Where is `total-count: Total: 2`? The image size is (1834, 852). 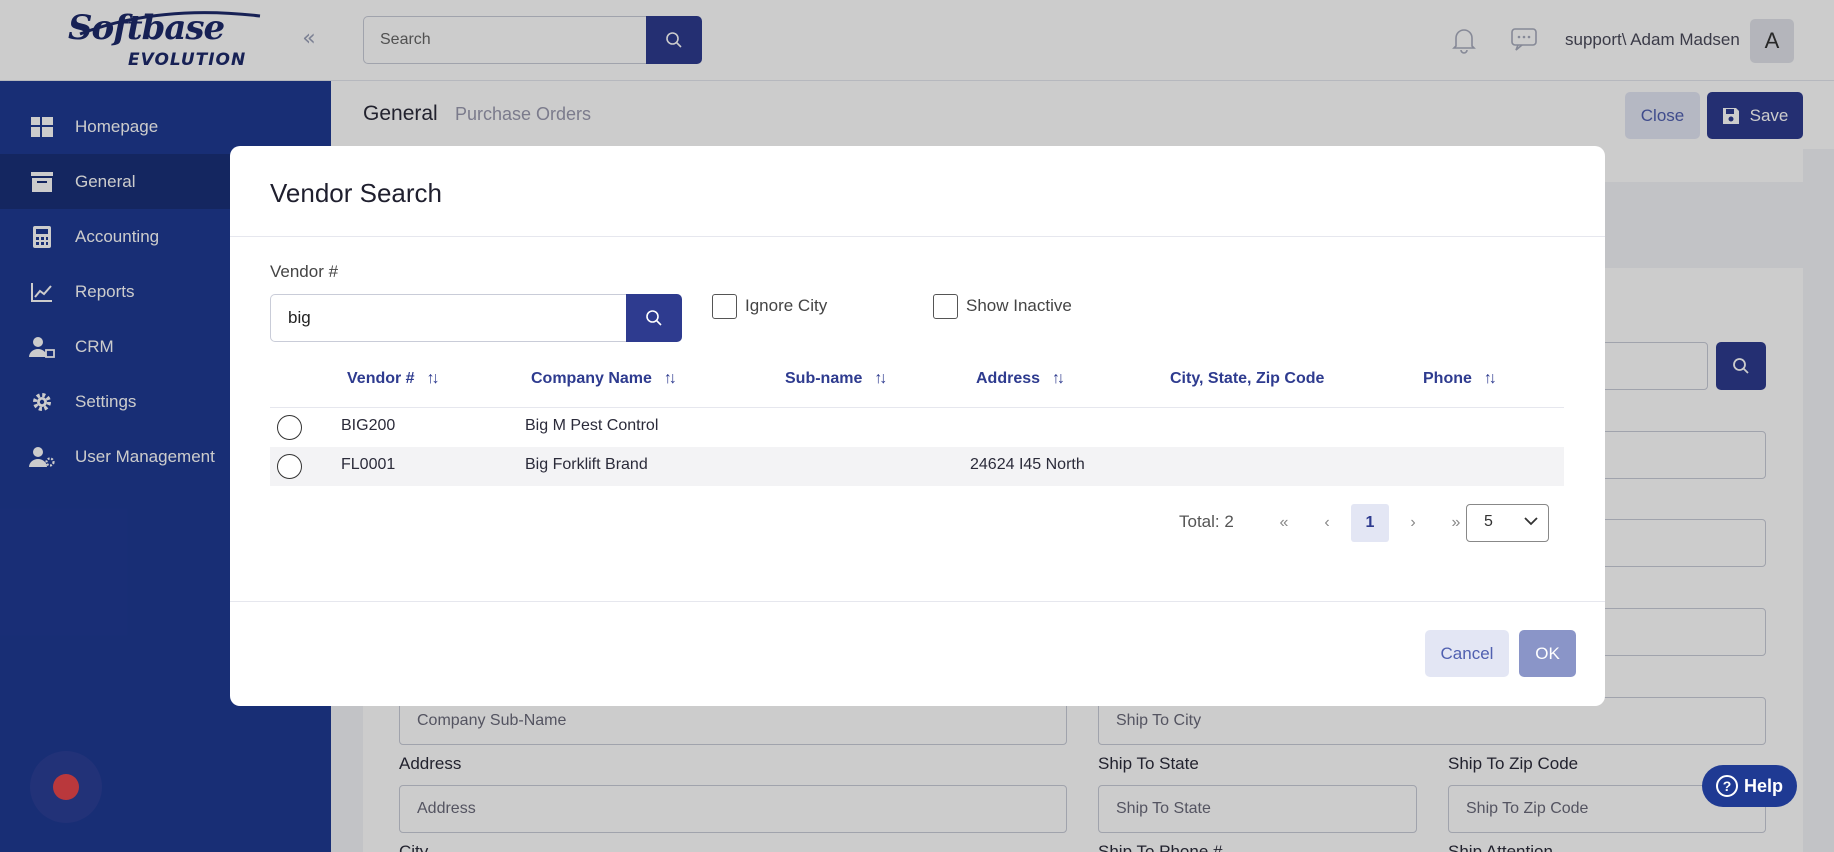
total-count: Total: 2 is located at coordinates (1206, 521).